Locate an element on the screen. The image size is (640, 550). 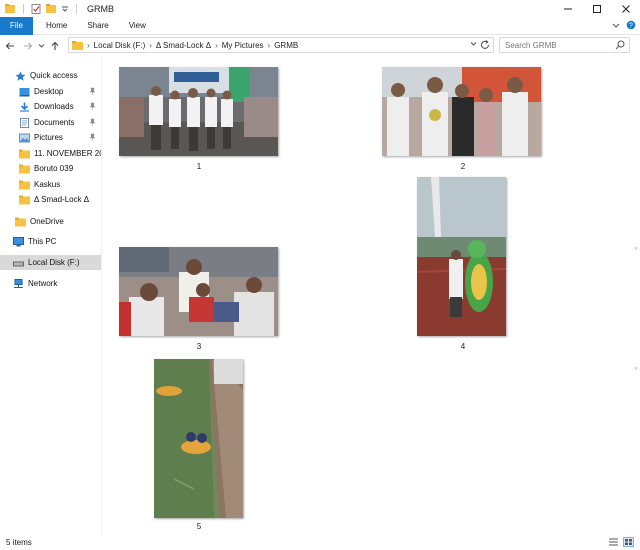
minimize-button is located at coordinates (567, 8).